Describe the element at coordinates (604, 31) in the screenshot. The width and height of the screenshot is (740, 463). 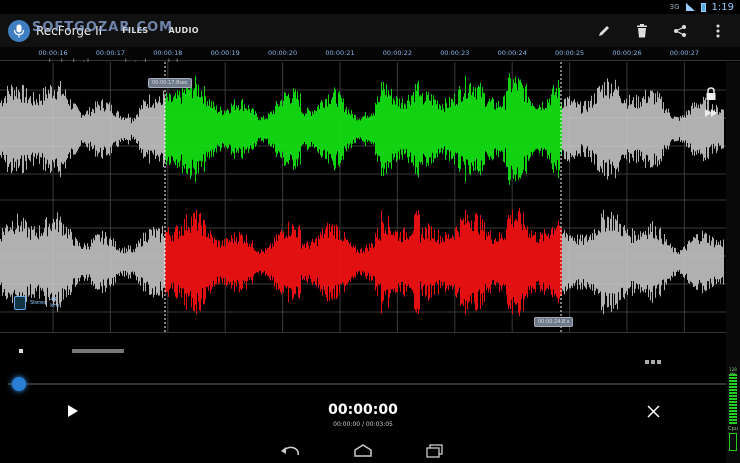
I see `edit-icon` at that location.